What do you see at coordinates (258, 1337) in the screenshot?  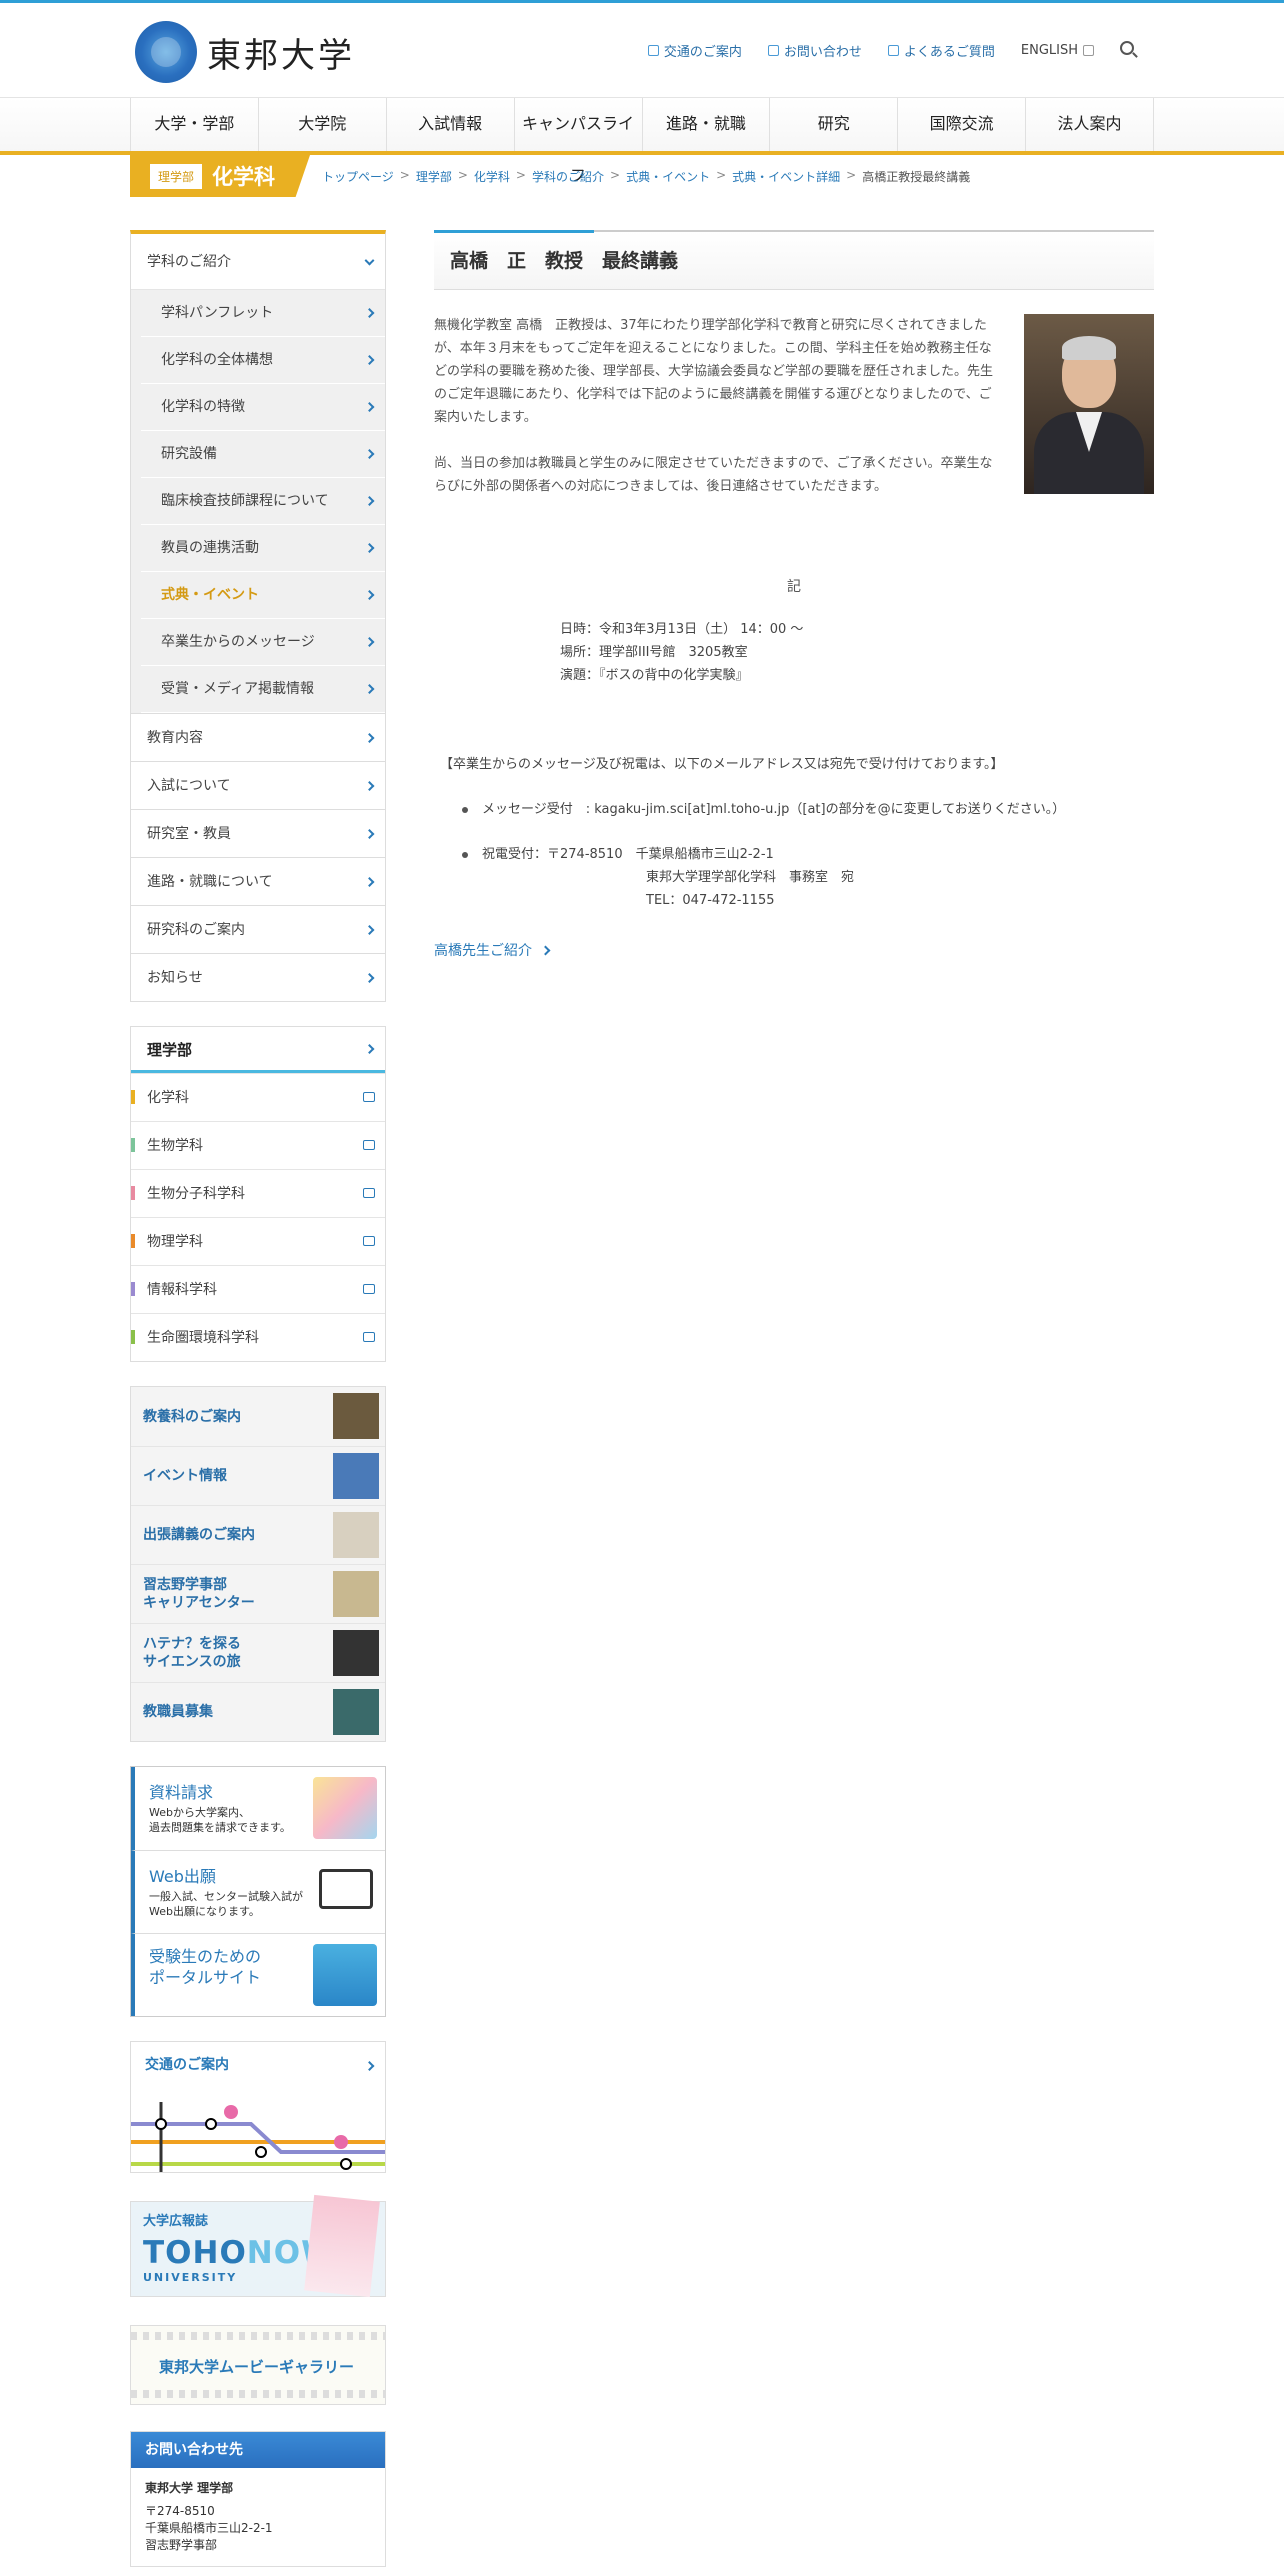 I see `faculty-menu-item: 生命圏環境科学科` at bounding box center [258, 1337].